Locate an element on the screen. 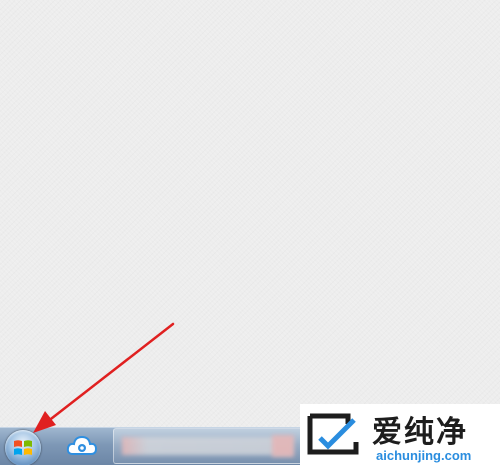  watermark-domain-text: aichunjing.com is located at coordinates (424, 455).